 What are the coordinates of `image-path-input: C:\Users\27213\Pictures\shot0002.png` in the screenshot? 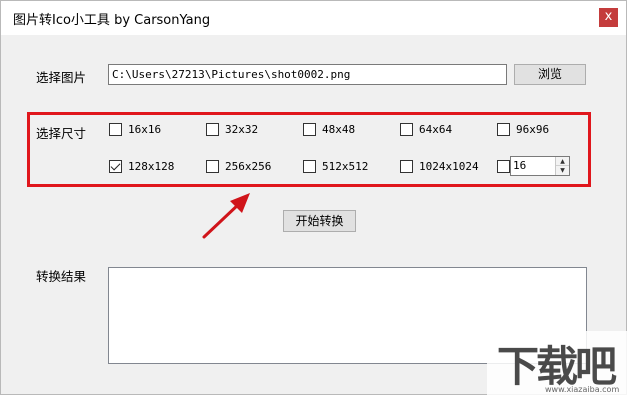 It's located at (307, 74).